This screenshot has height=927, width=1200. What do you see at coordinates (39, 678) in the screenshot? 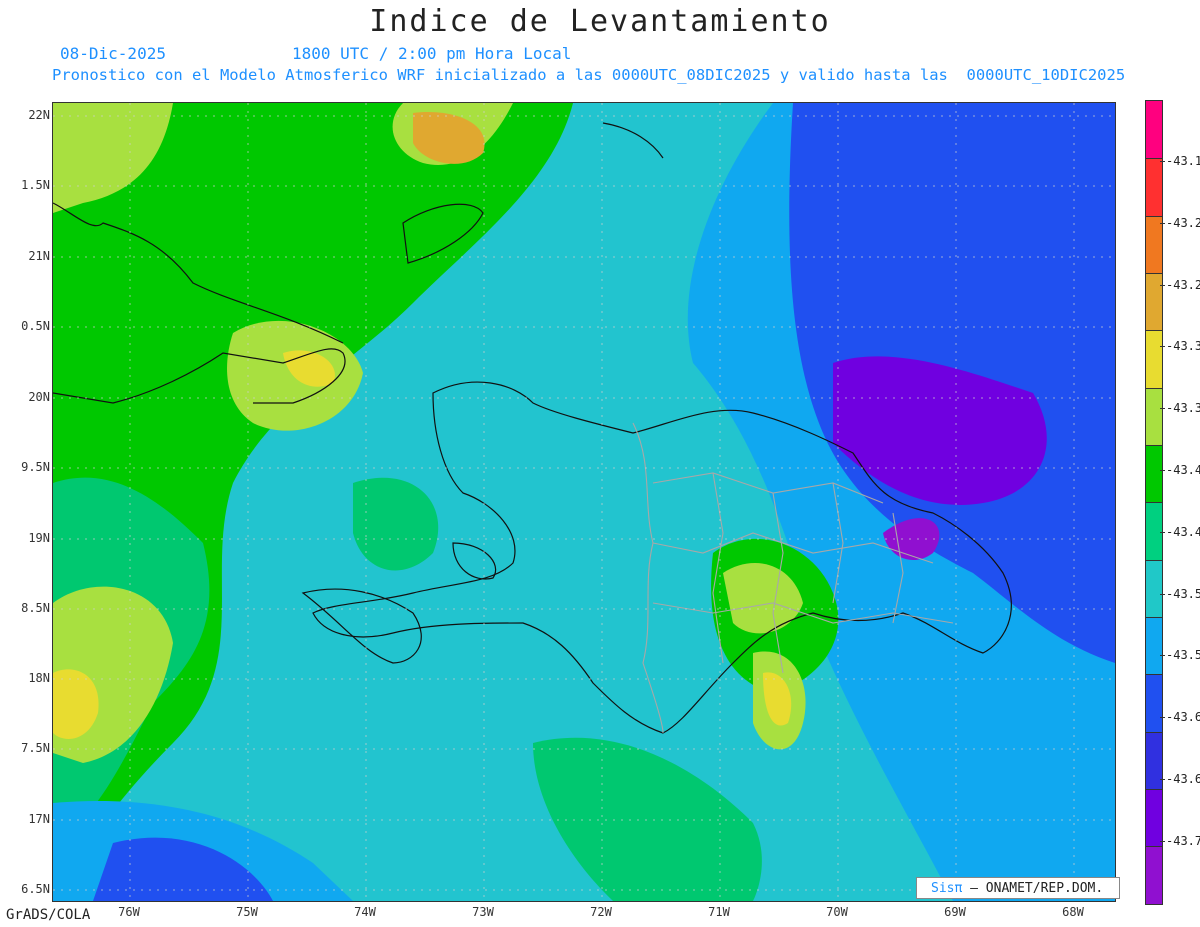
I see `lat-label: 18N` at bounding box center [39, 678].